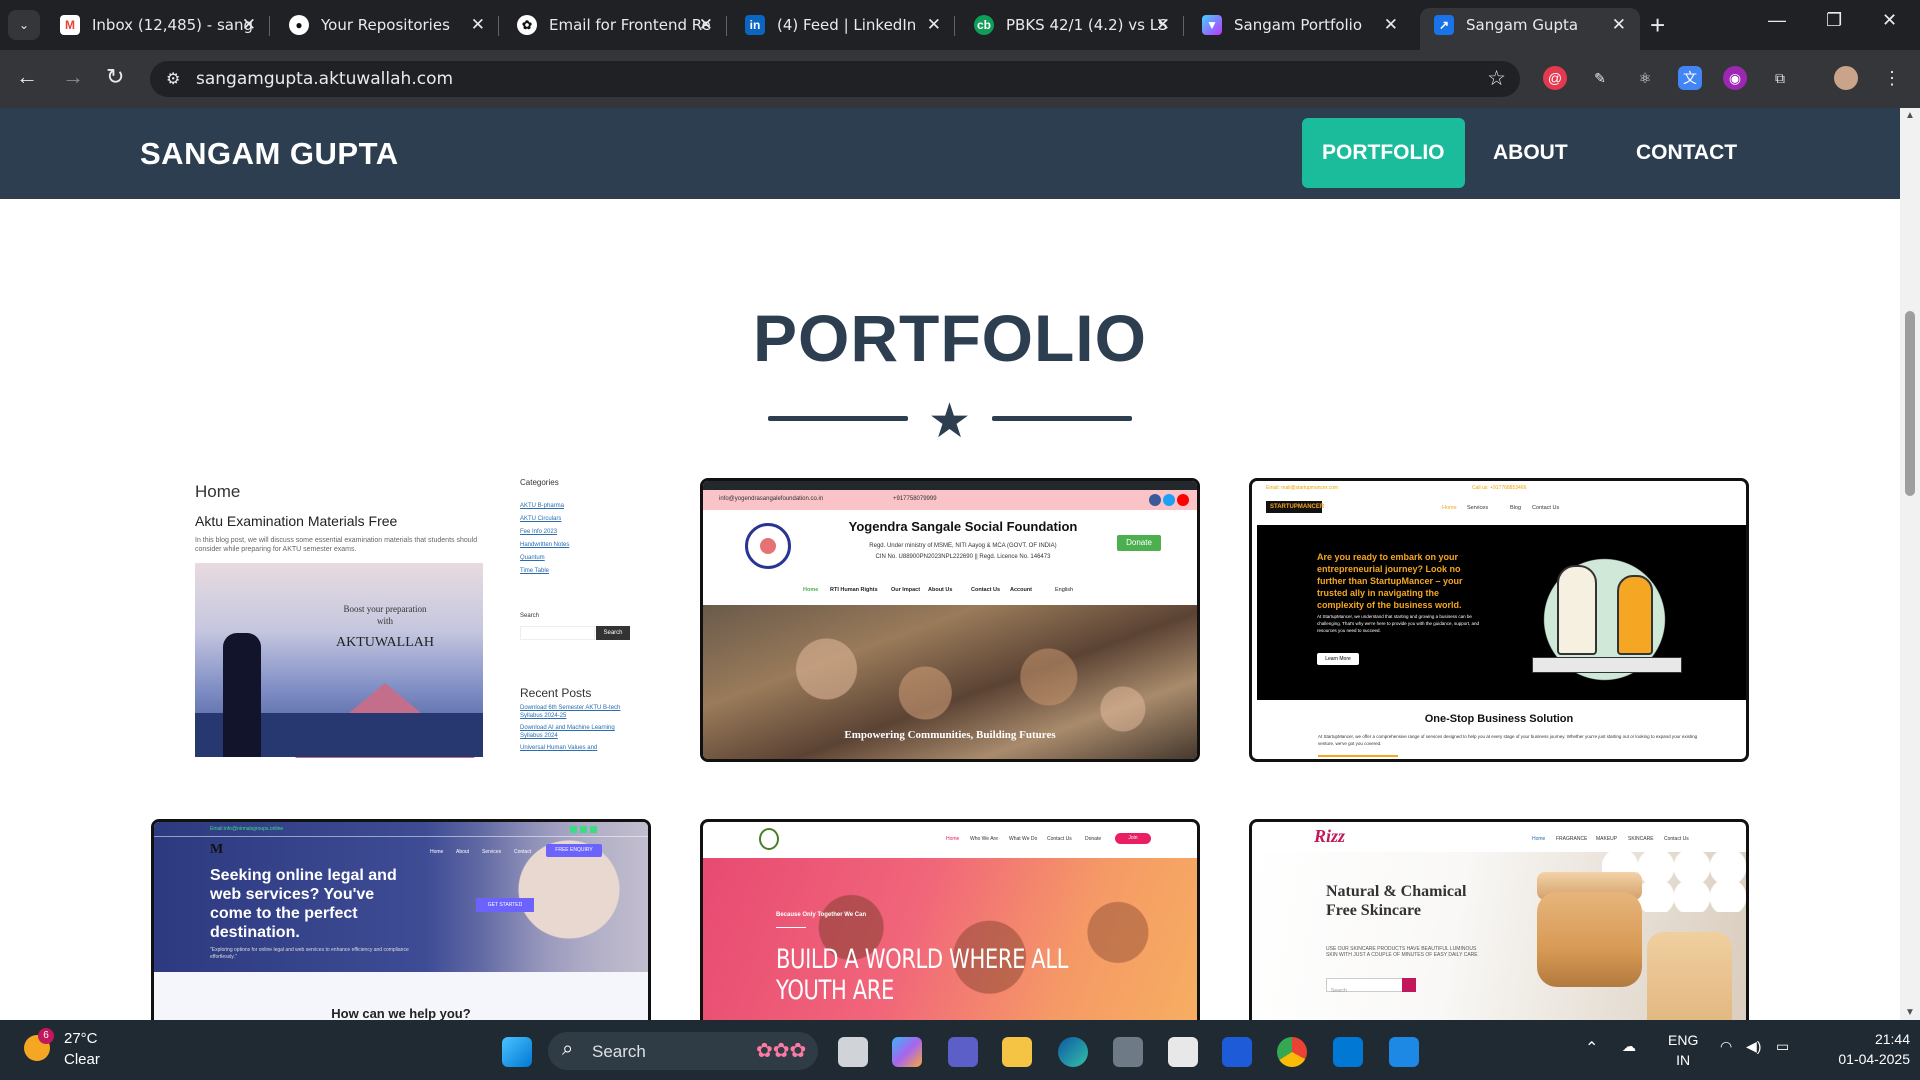 The height and width of the screenshot is (1080, 1920). What do you see at coordinates (1735, 78) in the screenshot?
I see `extension-icon: ◉` at bounding box center [1735, 78].